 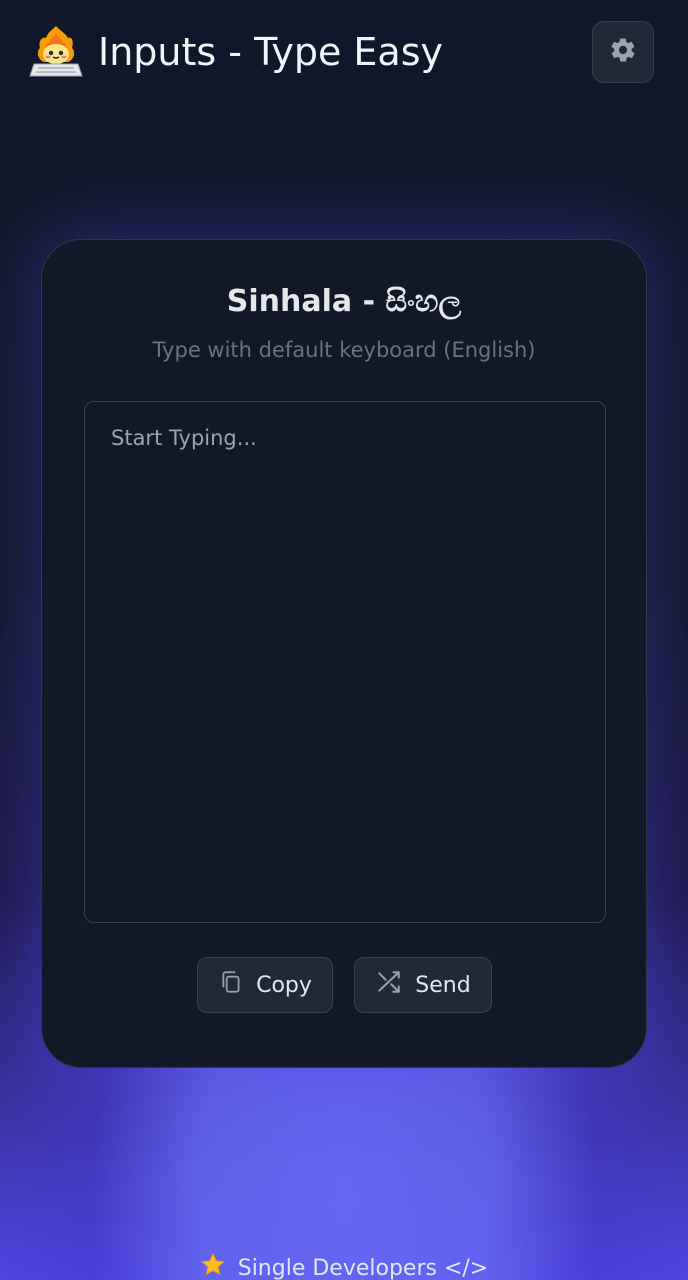 What do you see at coordinates (344, 301) in the screenshot?
I see `language-title: Sinhala - සිංහල` at bounding box center [344, 301].